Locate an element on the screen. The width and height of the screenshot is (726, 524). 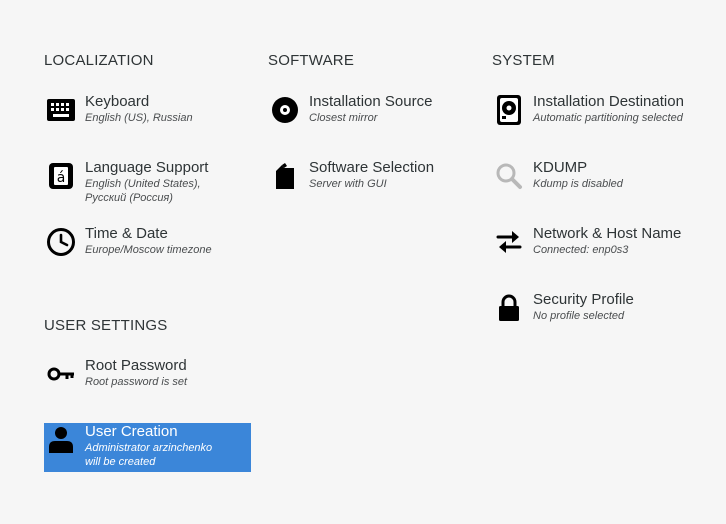
spoke-installation-source: Installation Source Closest mirror is located at coordinates (371, 110).